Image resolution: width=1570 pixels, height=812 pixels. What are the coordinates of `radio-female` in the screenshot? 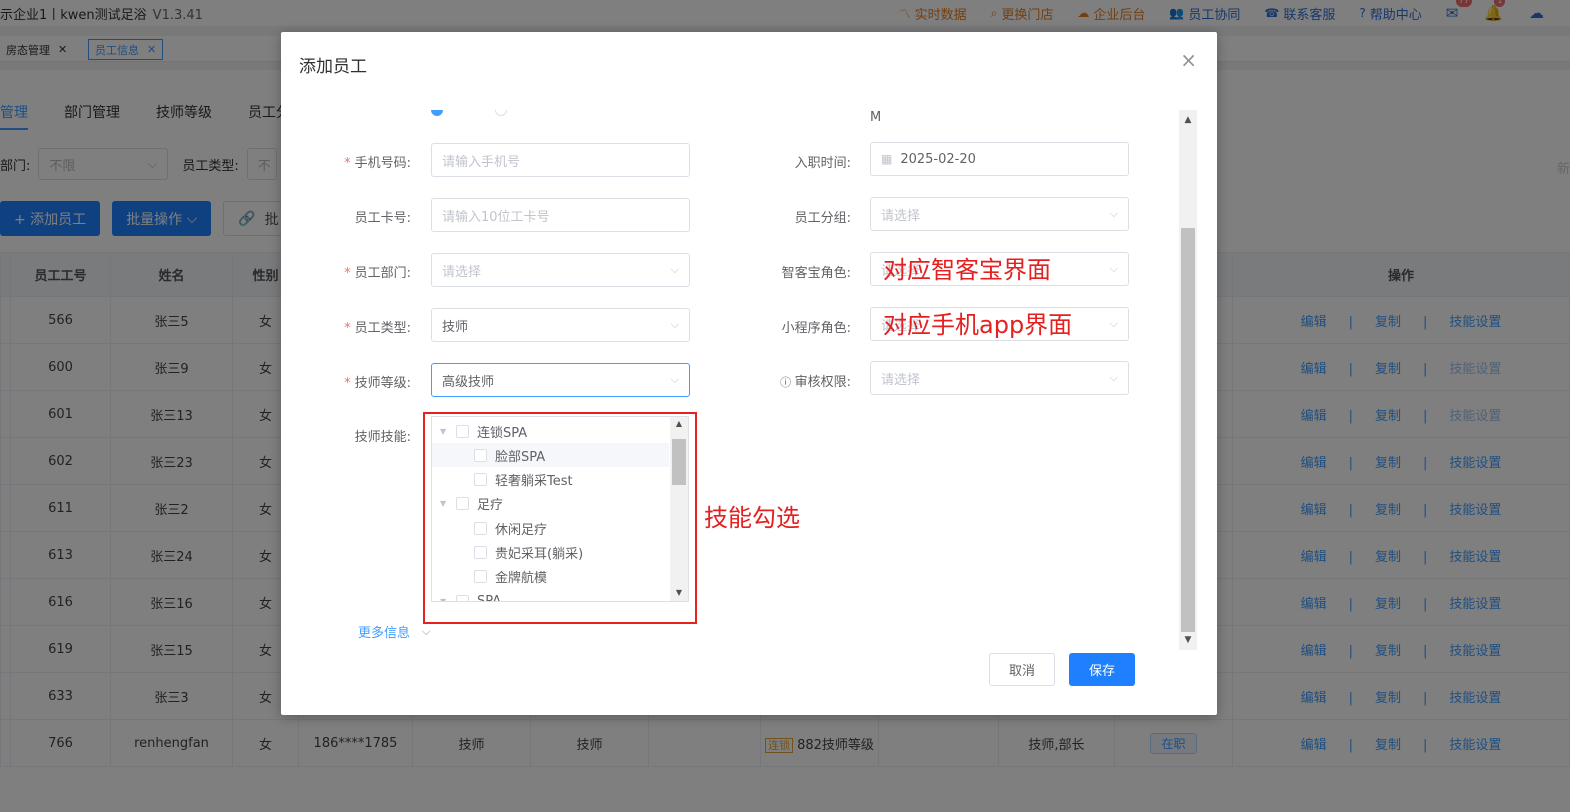 It's located at (437, 113).